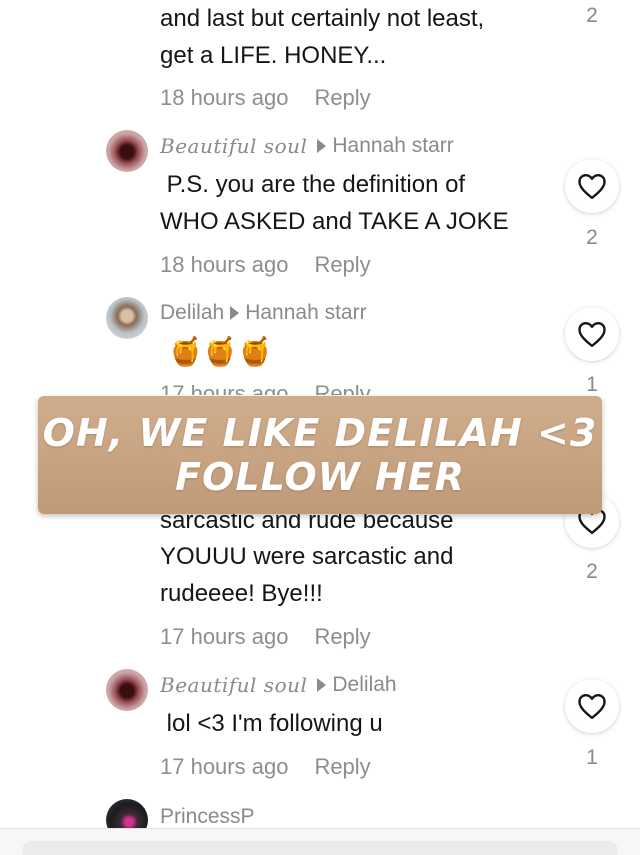  I want to click on comment-header: PrincessP, so click(207, 817).